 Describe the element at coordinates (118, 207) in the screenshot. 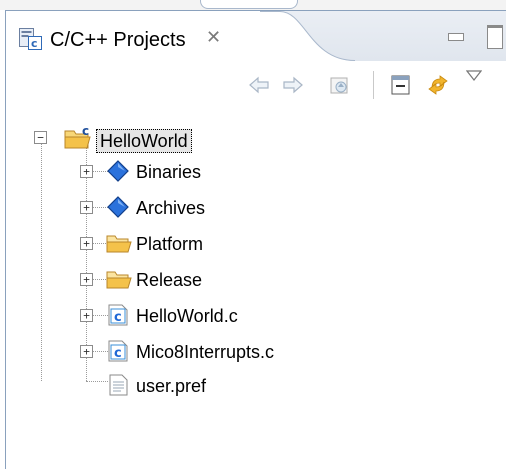

I see `archives-diamond-icon` at that location.